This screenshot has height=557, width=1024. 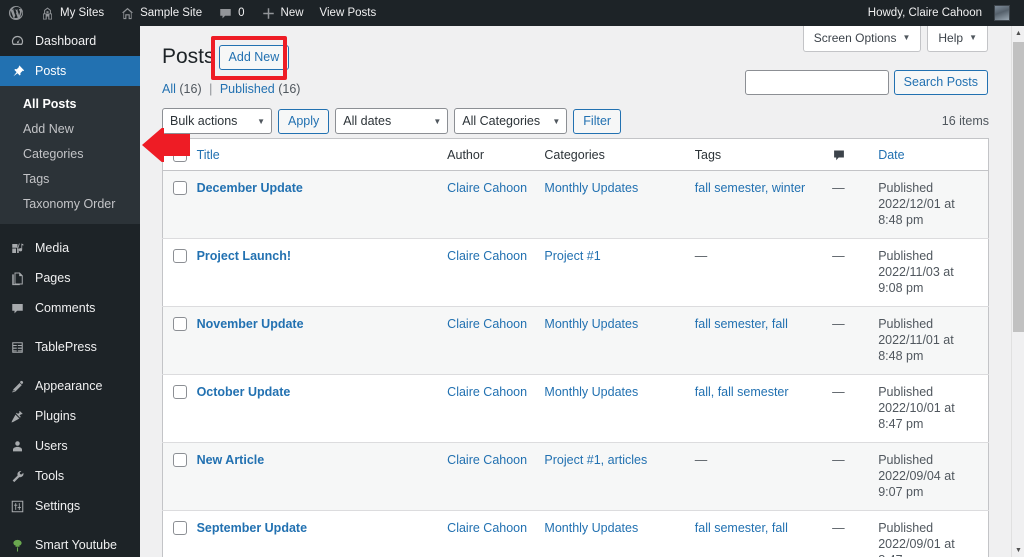 I want to click on sidebar-item-tablepress: TablePress, so click(x=70, y=347).